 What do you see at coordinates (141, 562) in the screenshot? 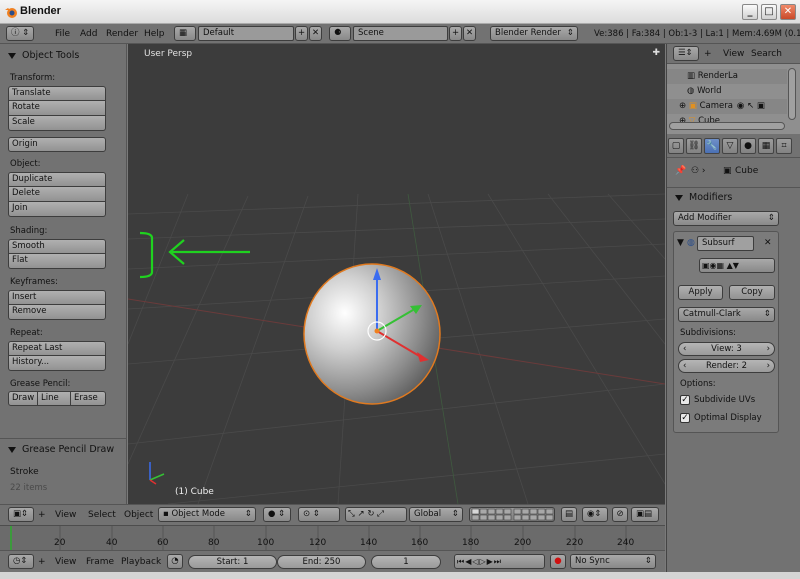
I see `timeline-menu-playback: Playback` at bounding box center [141, 562].